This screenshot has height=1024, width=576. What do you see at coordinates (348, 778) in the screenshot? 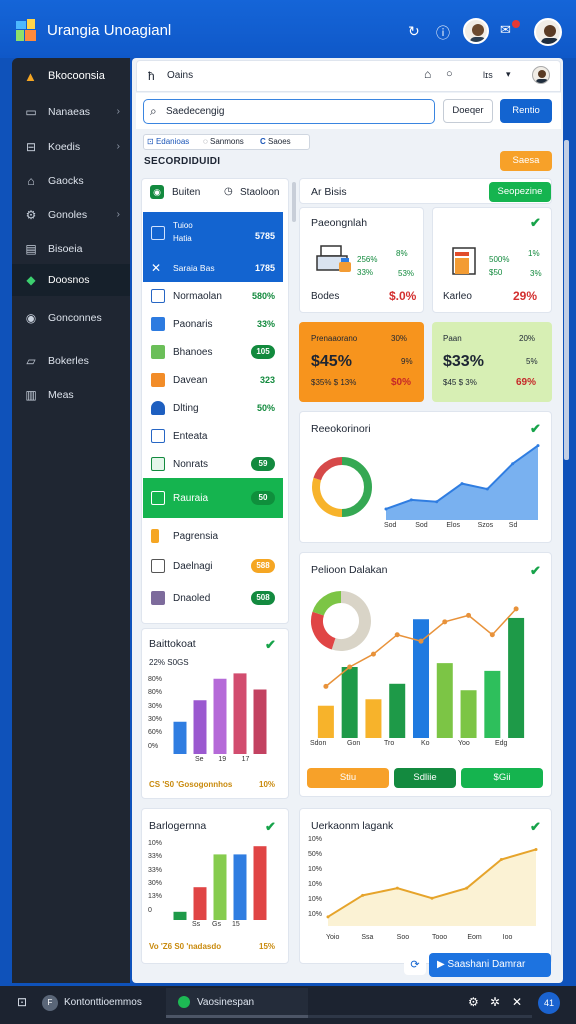
I see `chart-button-1: Stiu` at bounding box center [348, 778].